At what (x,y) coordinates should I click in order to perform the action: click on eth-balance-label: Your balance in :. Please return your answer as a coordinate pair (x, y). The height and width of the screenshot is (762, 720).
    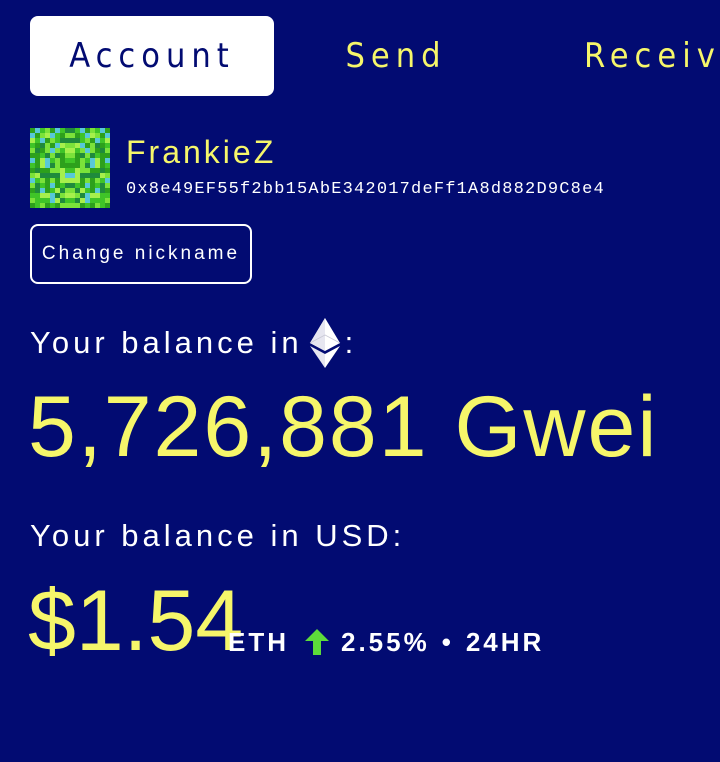
    Looking at the image, I should click on (193, 343).